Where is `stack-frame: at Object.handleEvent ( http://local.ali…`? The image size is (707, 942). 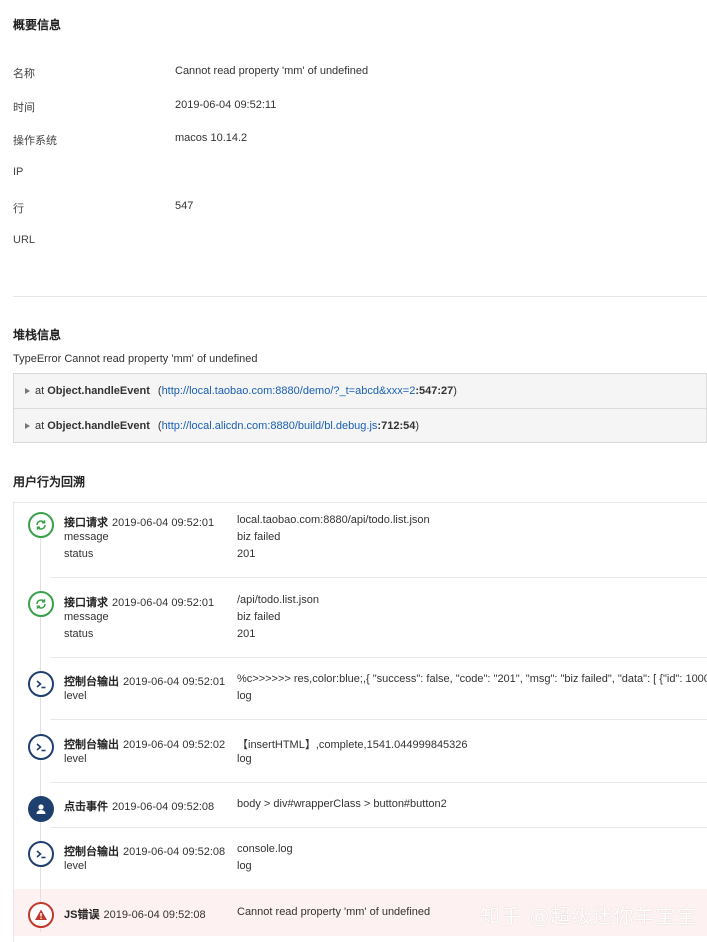
stack-frame: at Object.handleEvent ( http://local.ali… is located at coordinates (360, 426).